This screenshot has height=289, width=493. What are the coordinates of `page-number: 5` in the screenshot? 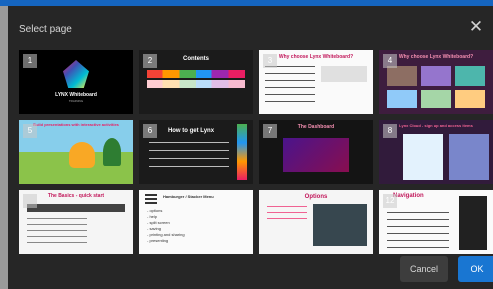 It's located at (30, 131).